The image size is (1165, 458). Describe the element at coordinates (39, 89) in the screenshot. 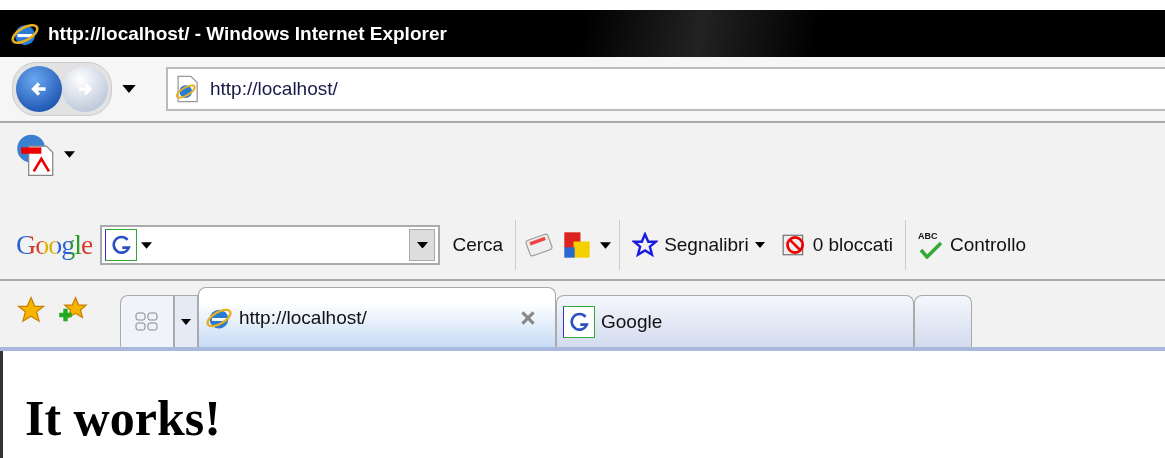

I see `back-button` at that location.